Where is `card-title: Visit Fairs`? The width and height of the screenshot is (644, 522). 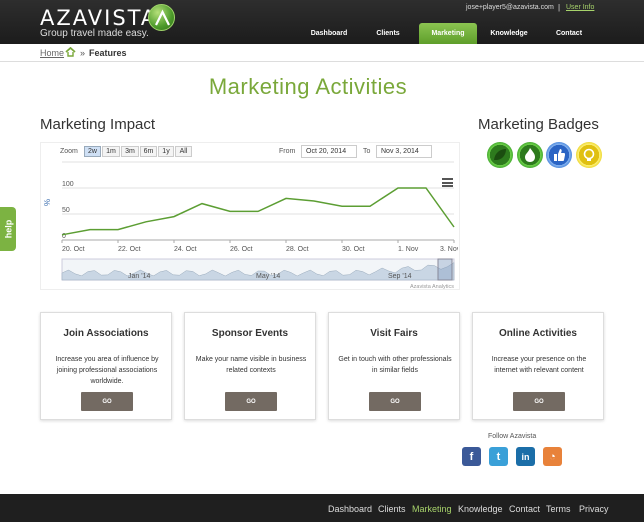
card-title: Visit Fairs is located at coordinates (394, 333).